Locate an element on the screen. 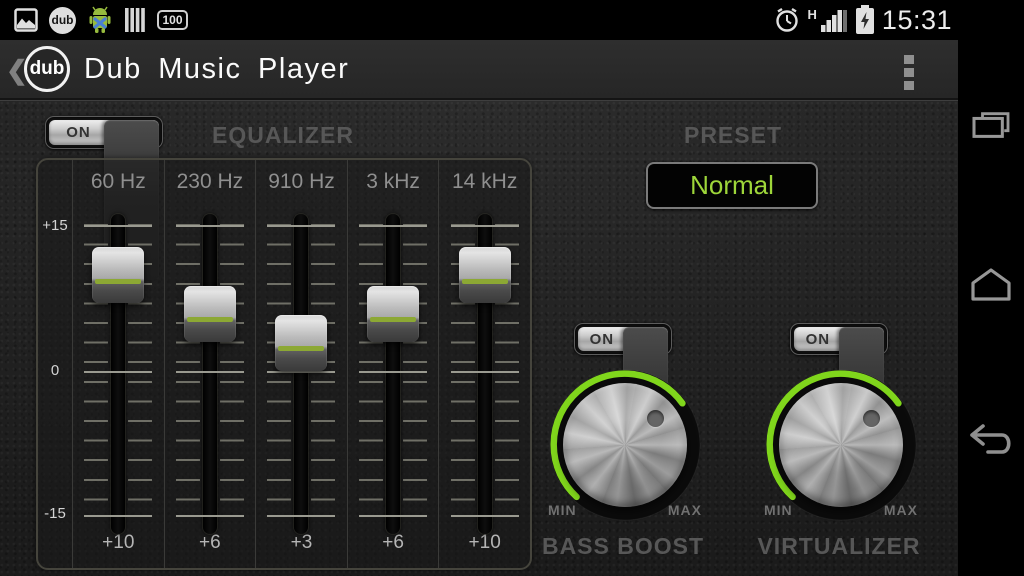 The height and width of the screenshot is (576, 1024). bass-boost-label: BASS BOOST is located at coordinates (623, 546).